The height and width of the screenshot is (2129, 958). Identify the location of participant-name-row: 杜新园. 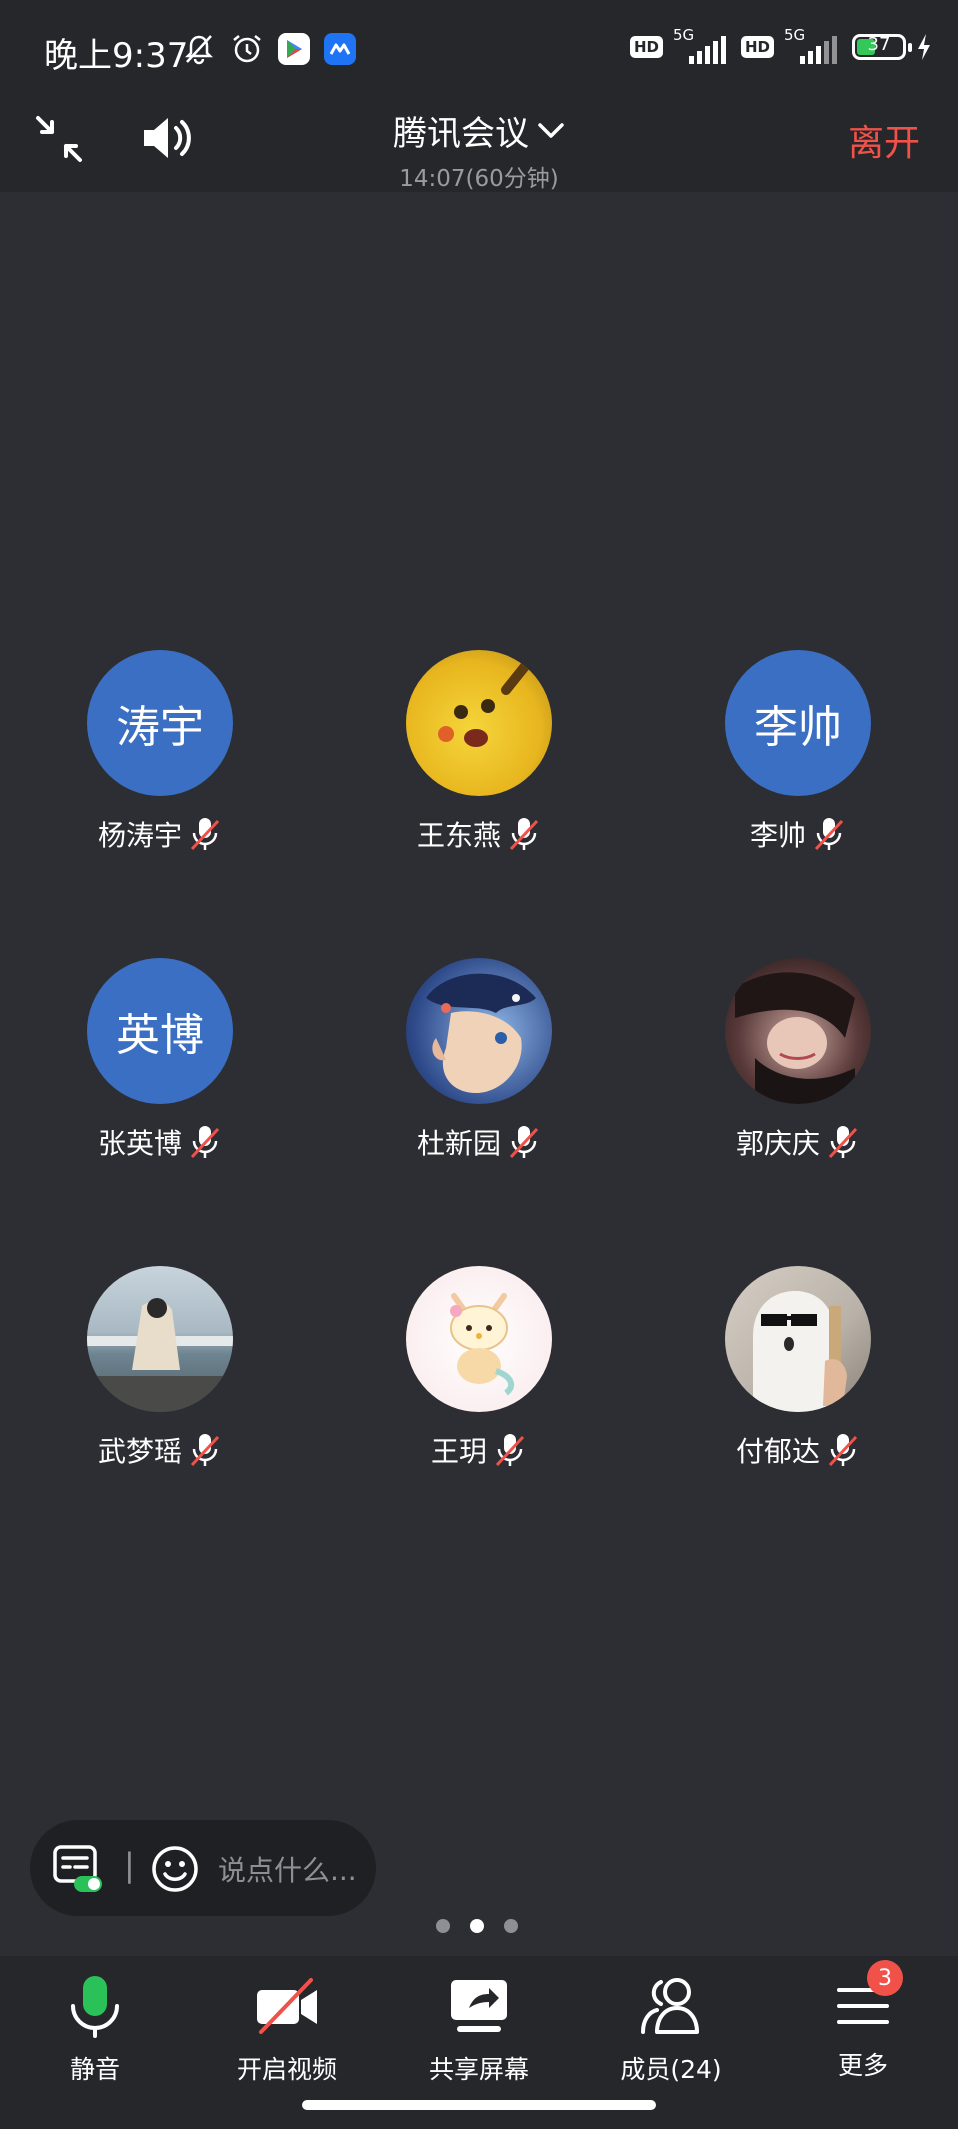
(479, 1142).